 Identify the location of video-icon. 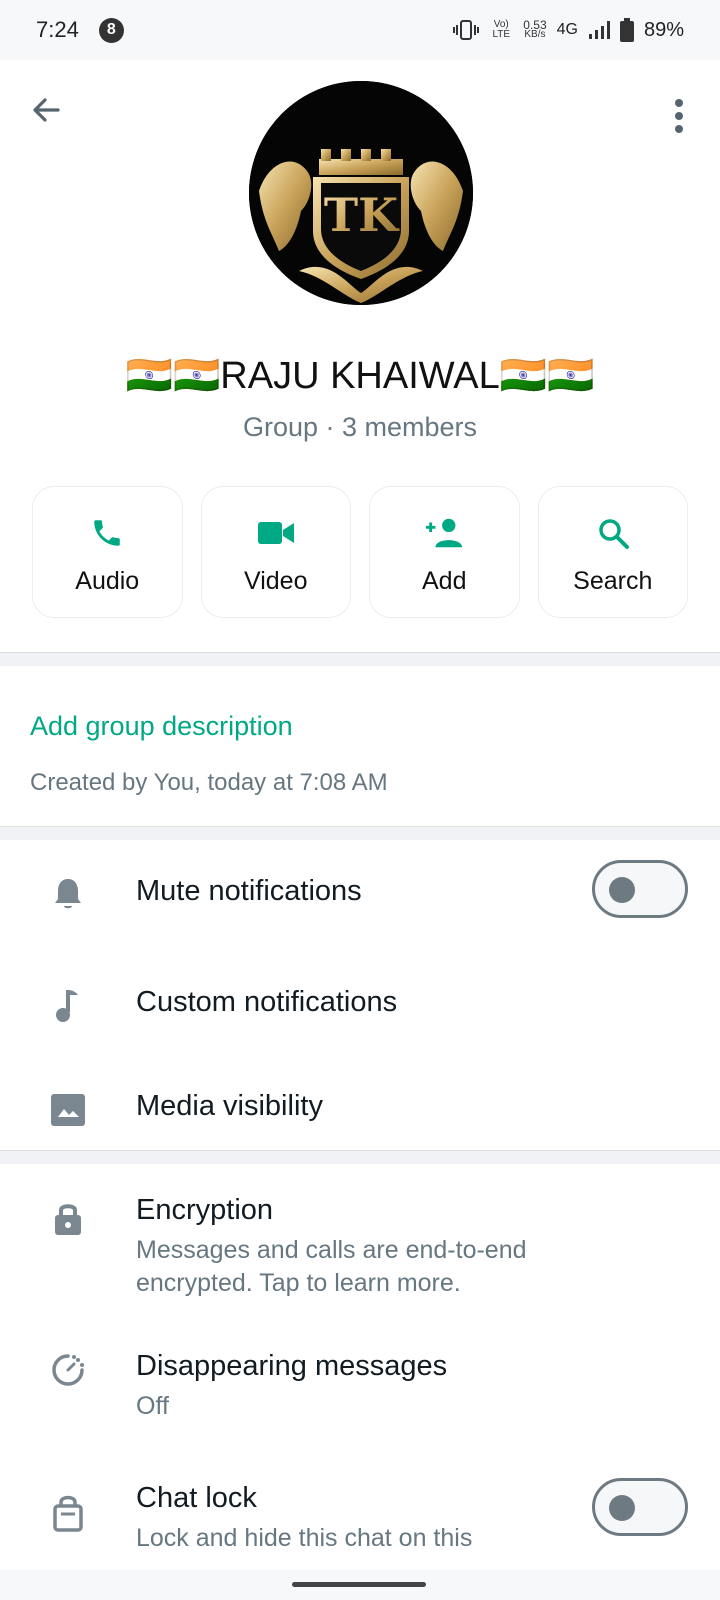
(276, 533).